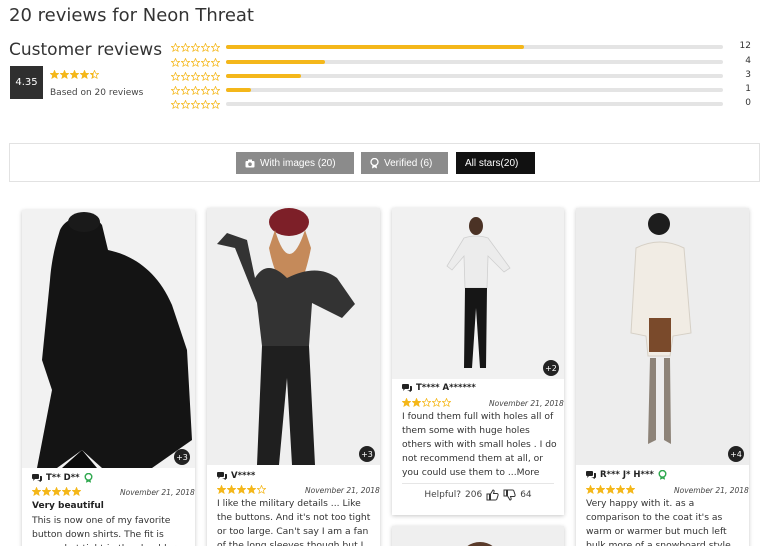 This screenshot has height=546, width=768. What do you see at coordinates (408, 163) in the screenshot?
I see `filter-verified-label: Verified (6)` at bounding box center [408, 163].